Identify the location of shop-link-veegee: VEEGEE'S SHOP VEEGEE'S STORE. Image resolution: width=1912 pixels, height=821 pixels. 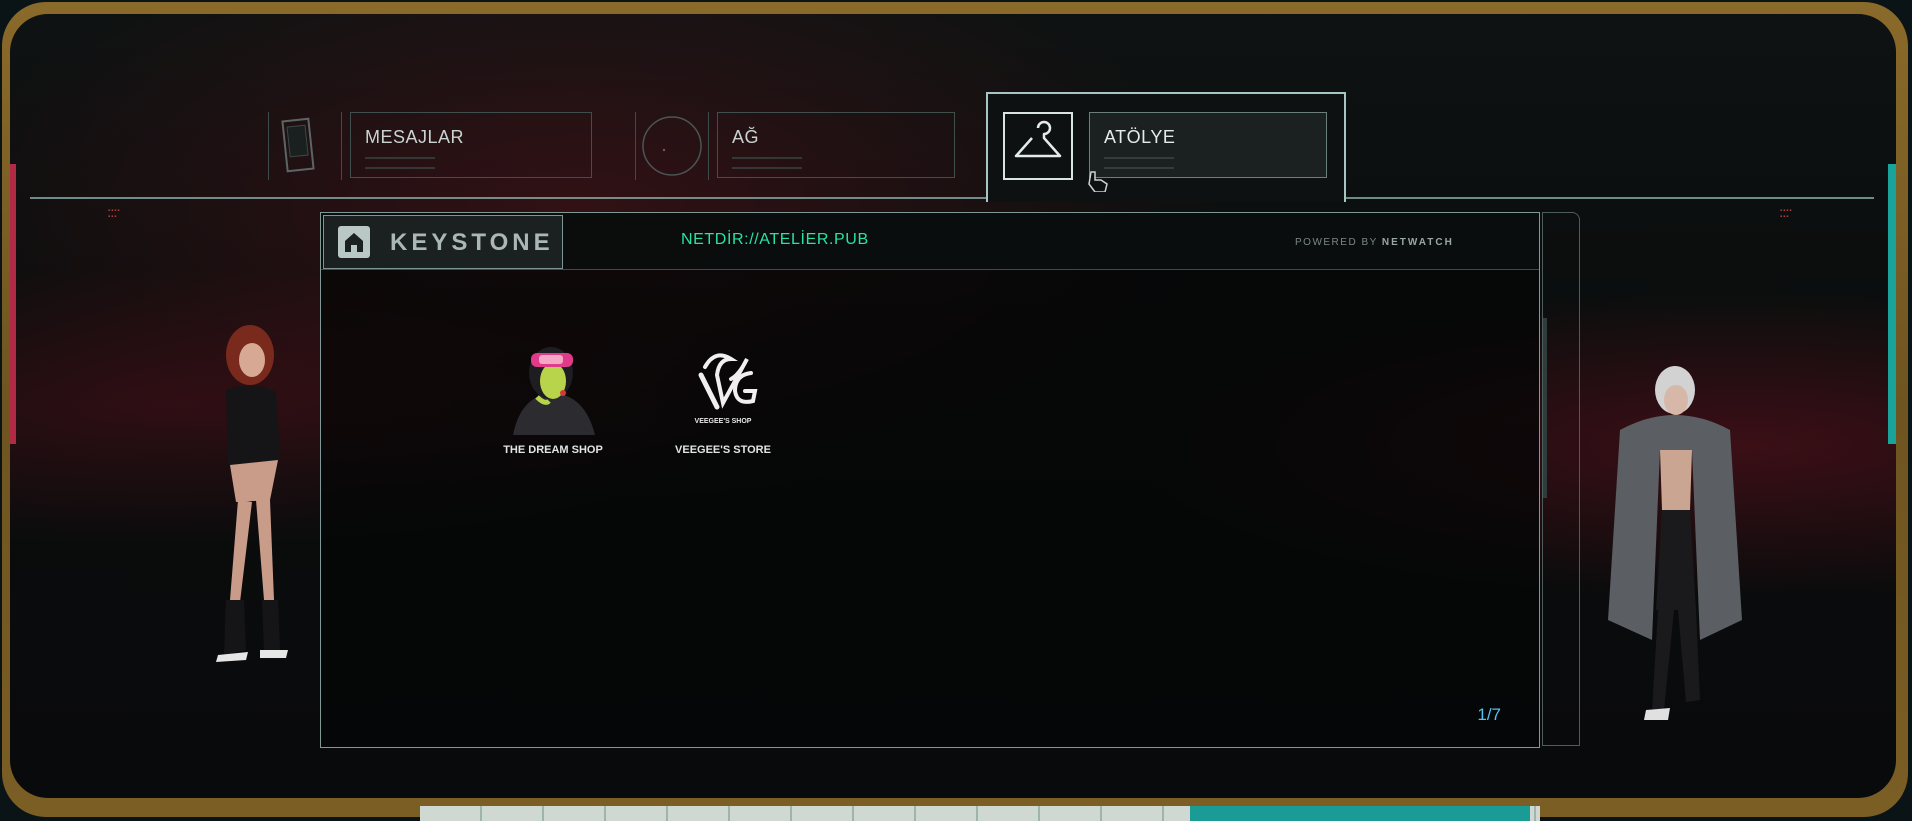
(723, 400).